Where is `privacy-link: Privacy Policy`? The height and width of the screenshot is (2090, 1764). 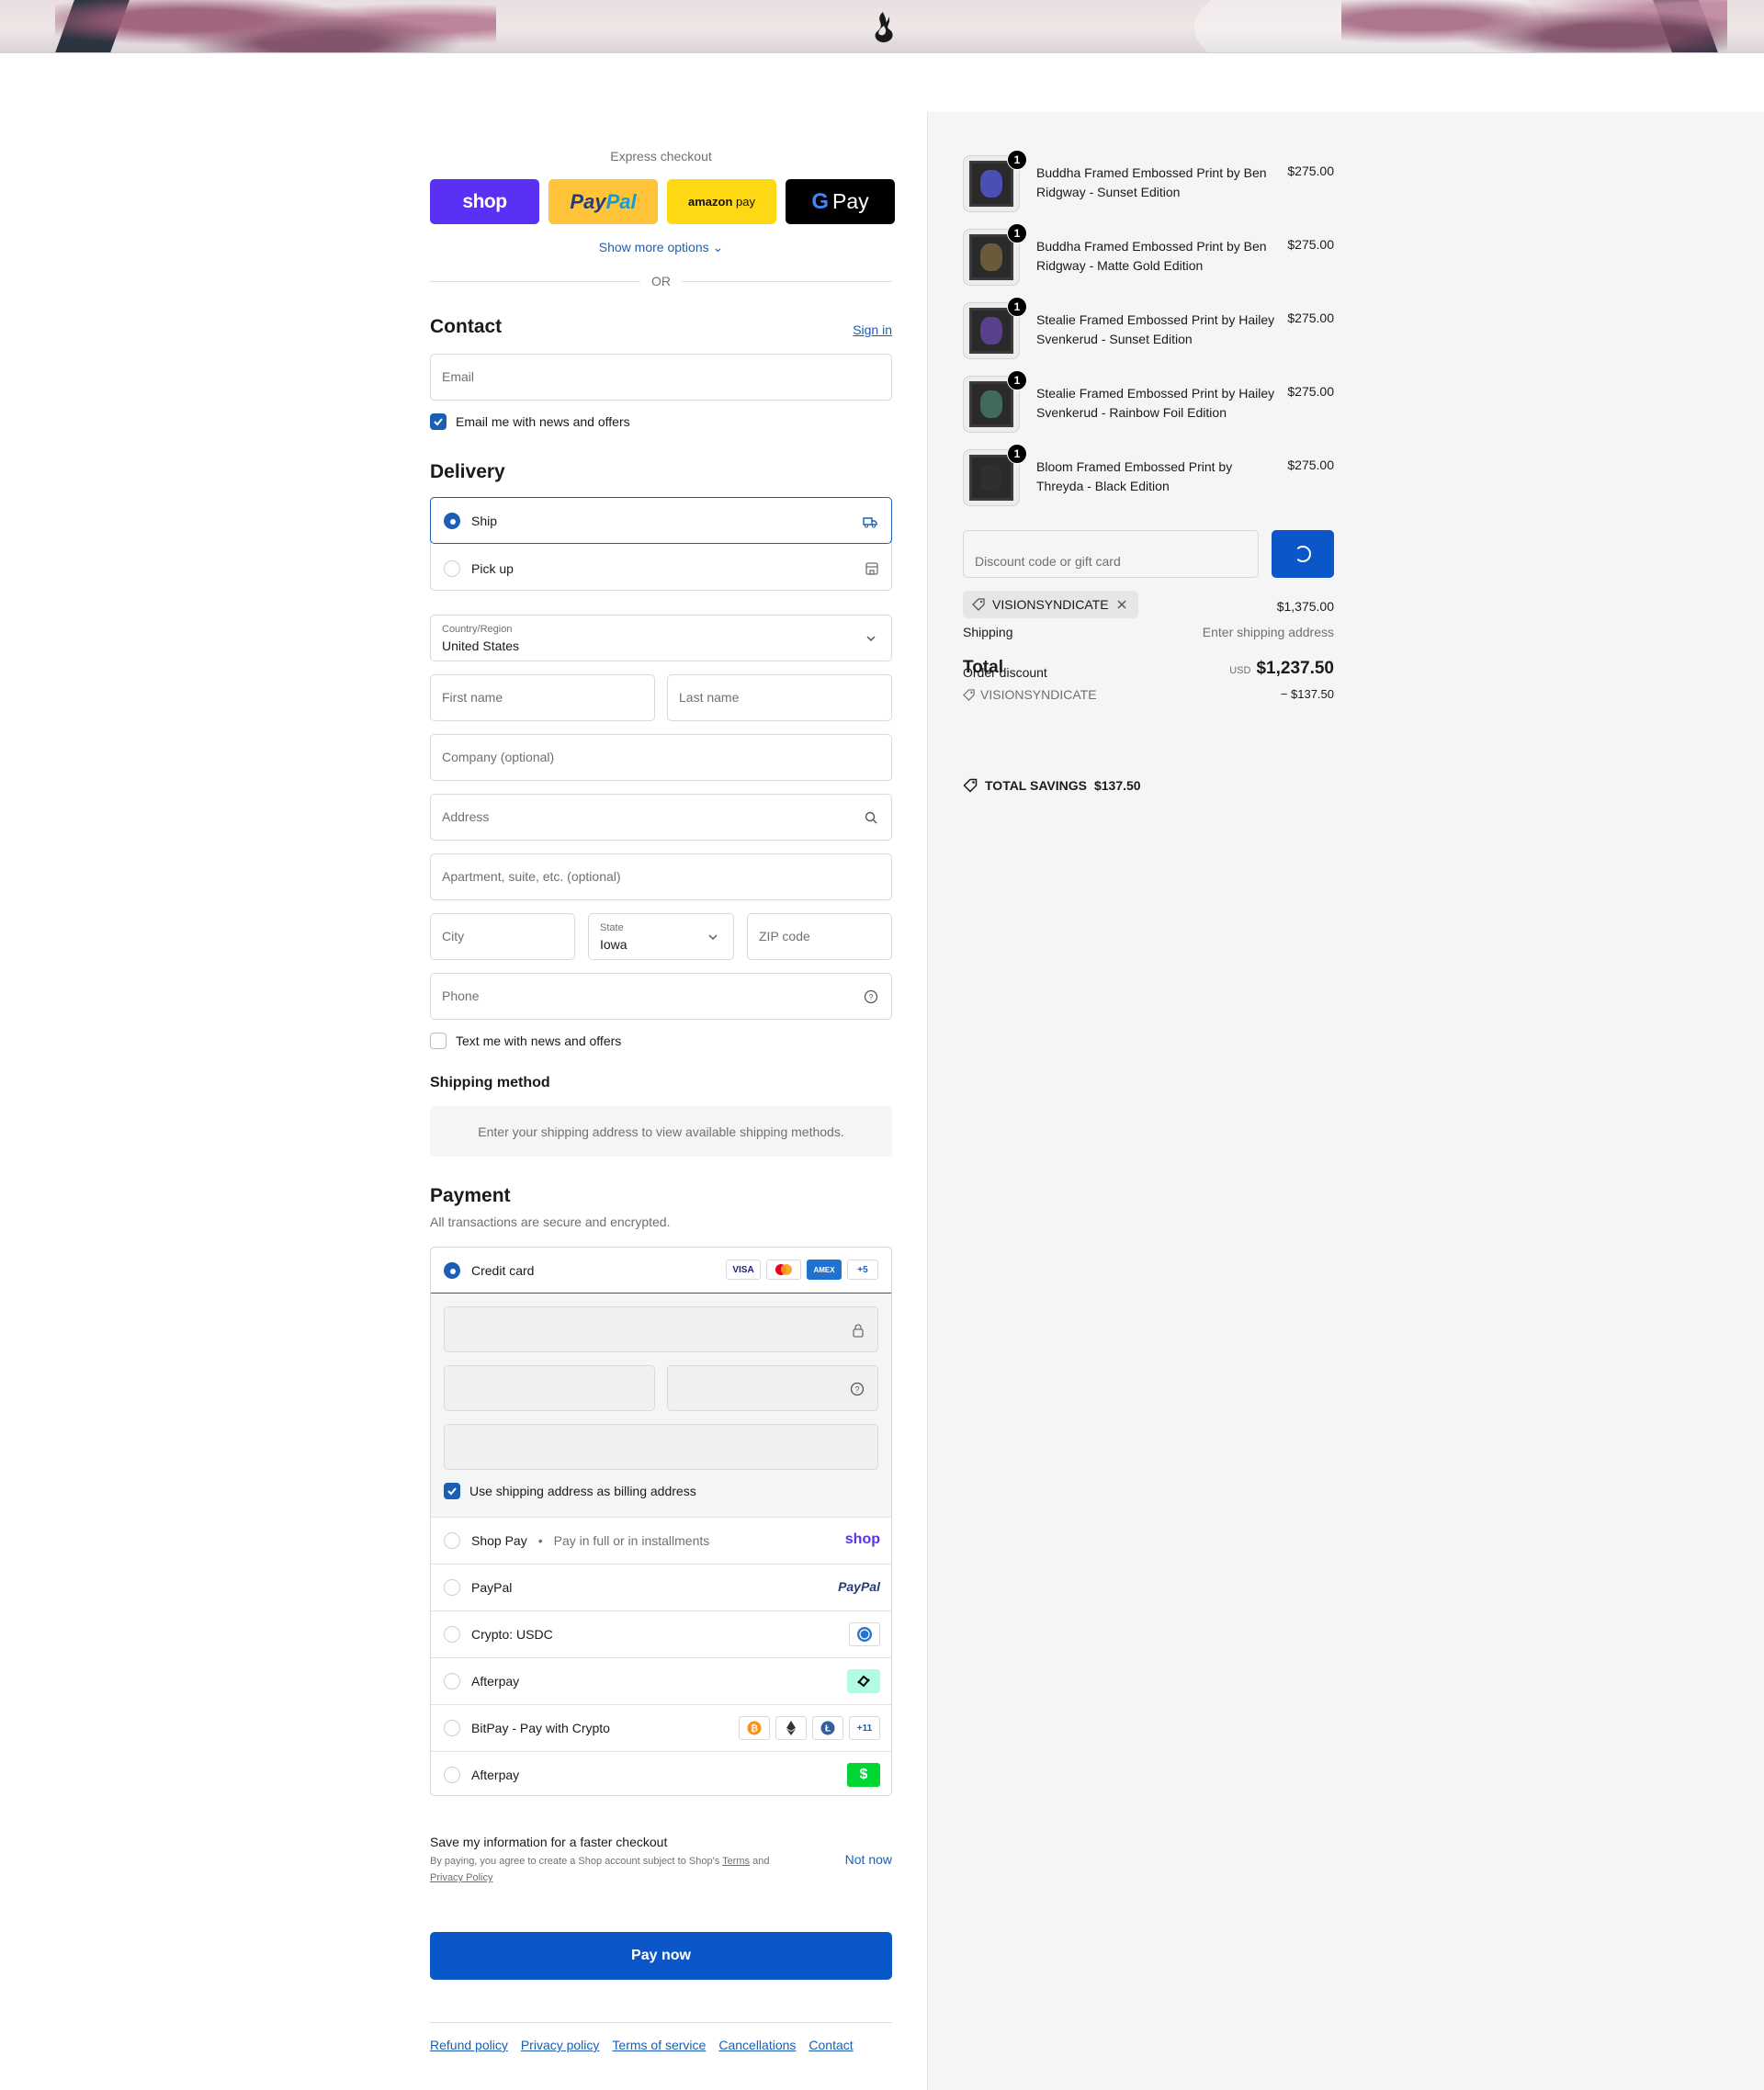
privacy-link: Privacy Policy is located at coordinates (461, 1877).